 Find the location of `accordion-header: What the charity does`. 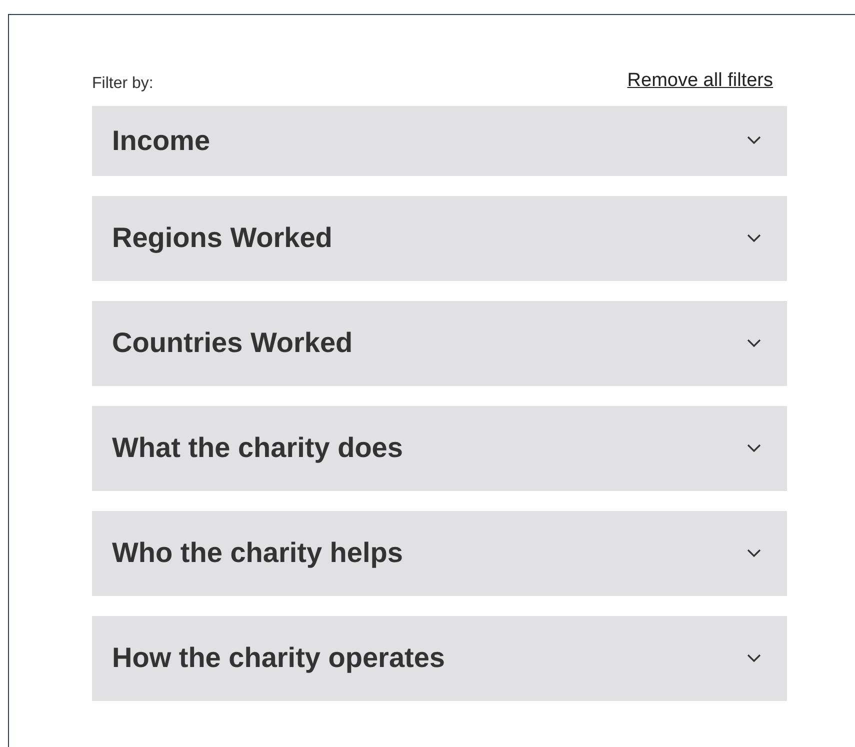

accordion-header: What the charity does is located at coordinates (439, 448).